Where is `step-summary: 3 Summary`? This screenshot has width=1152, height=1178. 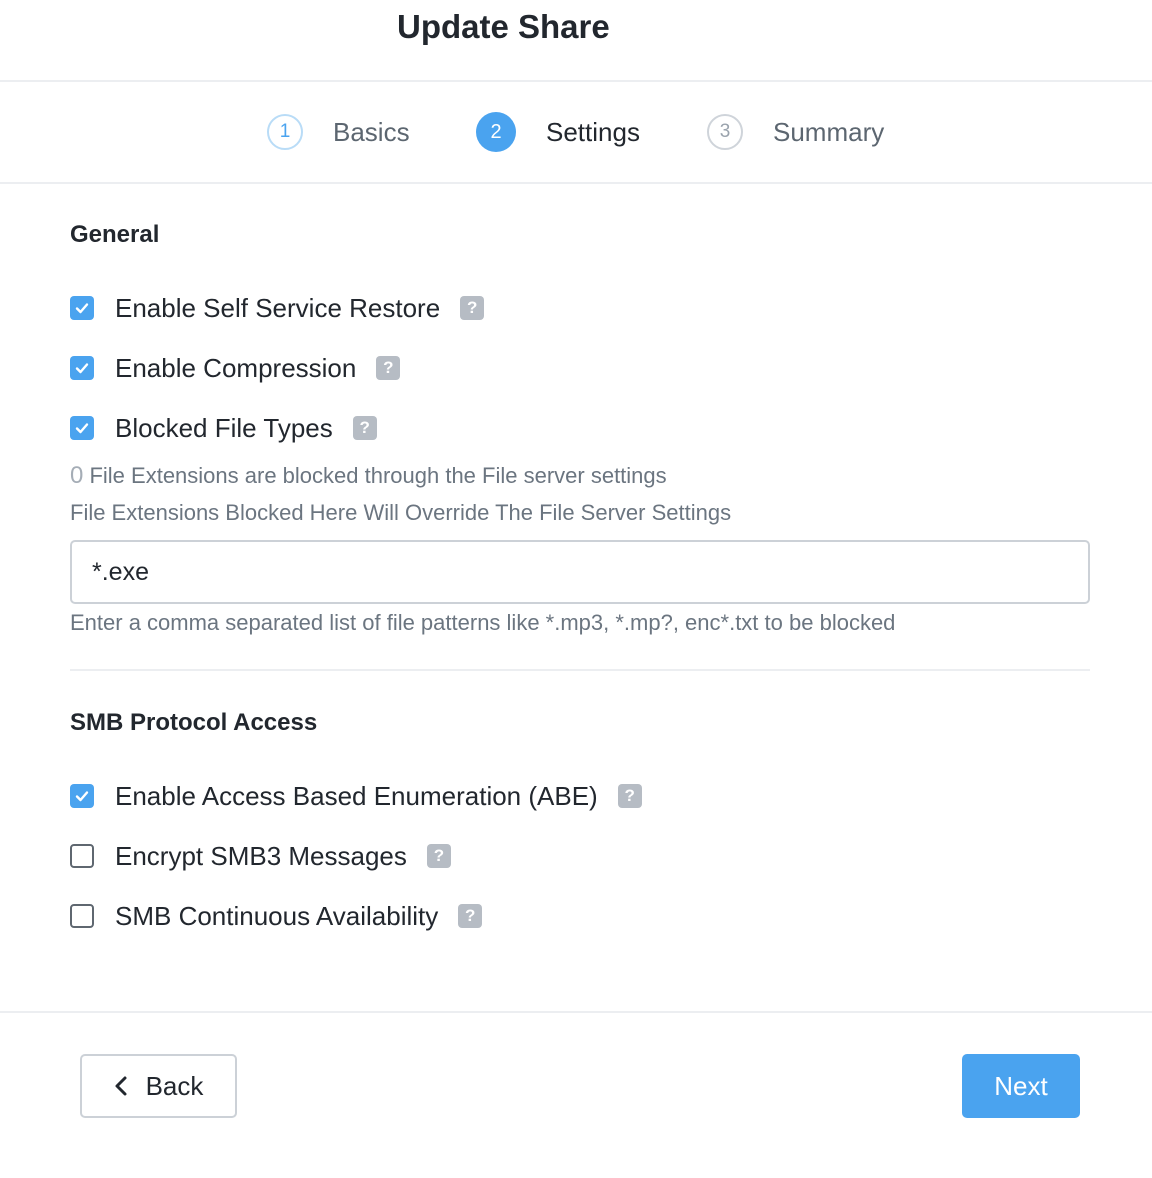
step-summary: 3 Summary is located at coordinates (795, 132).